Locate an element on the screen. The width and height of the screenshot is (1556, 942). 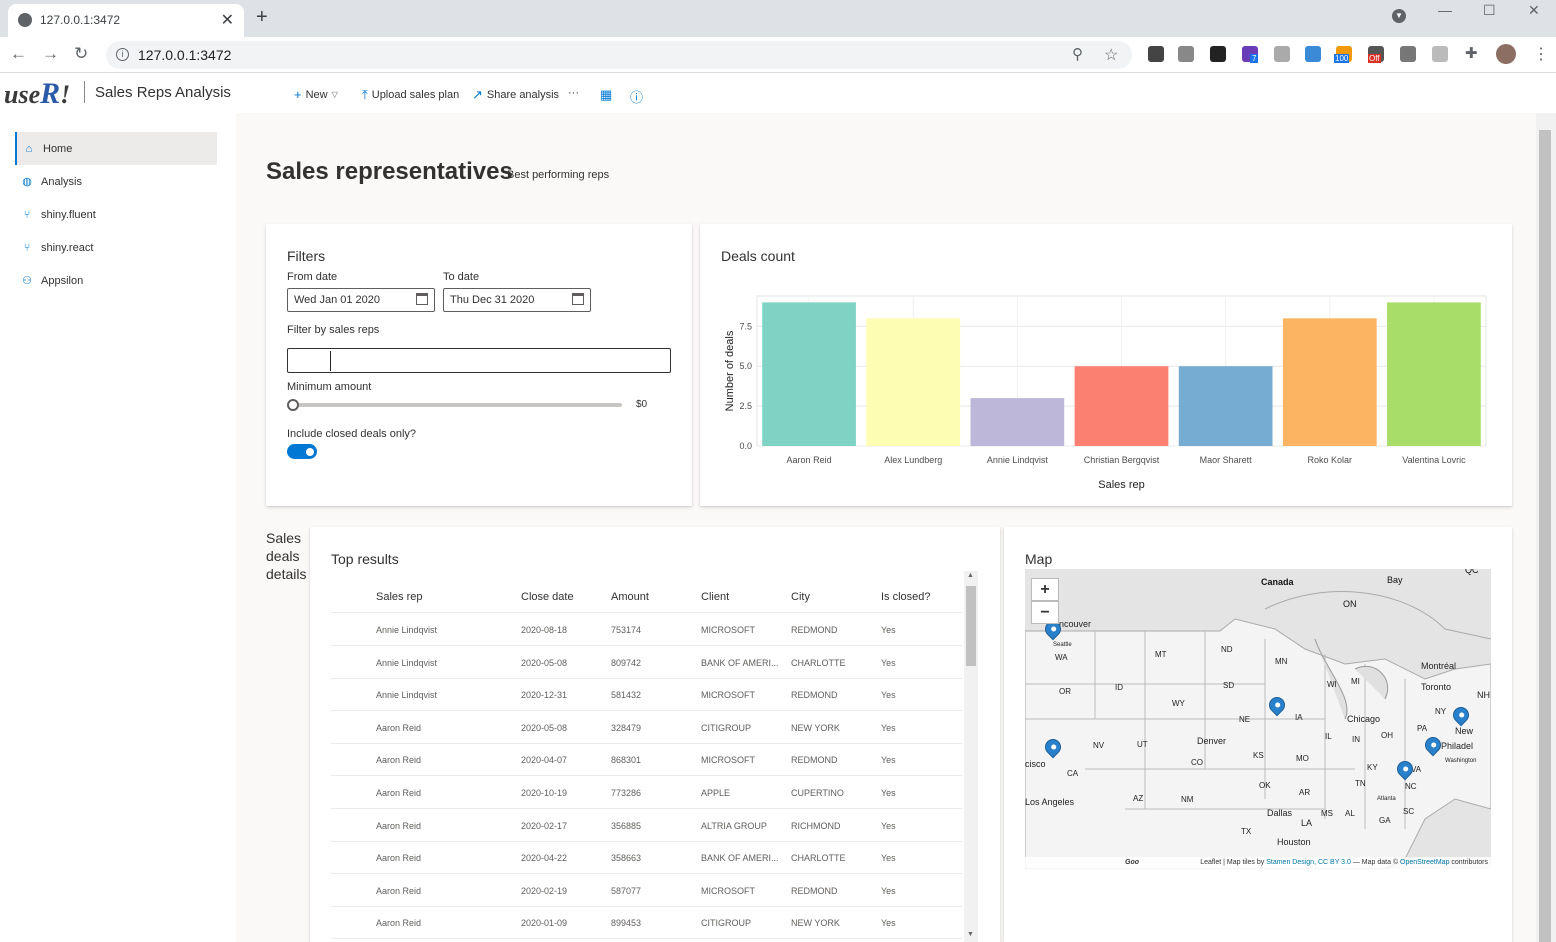
bar is located at coordinates (1329, 382).